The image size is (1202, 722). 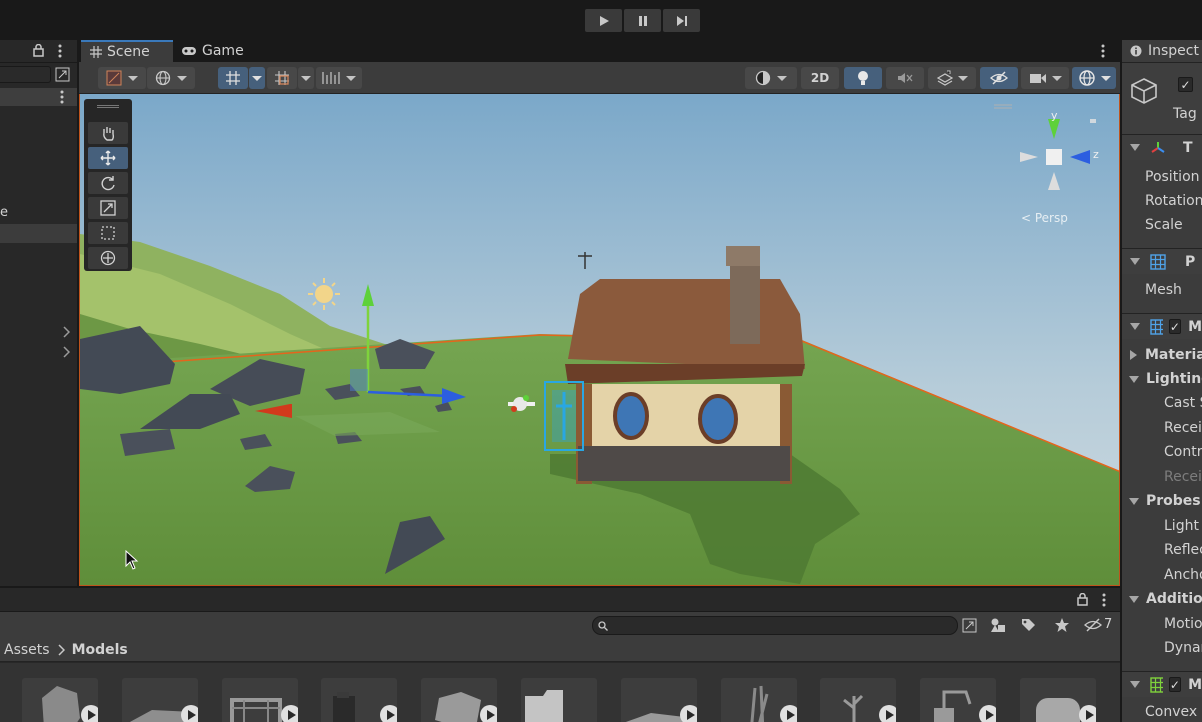 I want to click on tab-scene: Scene, so click(x=127, y=51).